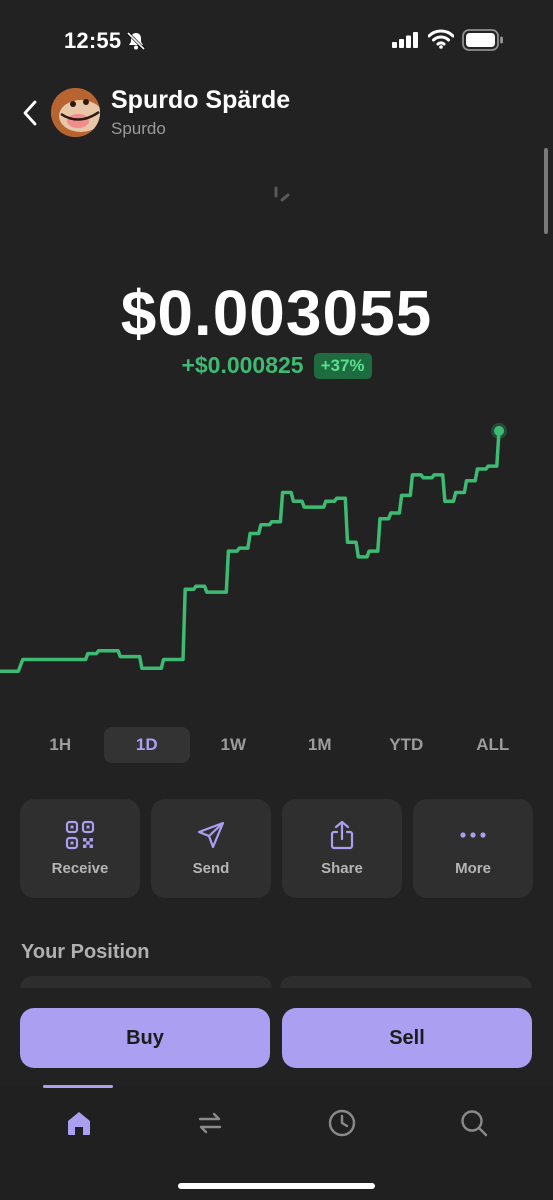 The width and height of the screenshot is (553, 1200). I want to click on tab-swap, so click(210, 1123).